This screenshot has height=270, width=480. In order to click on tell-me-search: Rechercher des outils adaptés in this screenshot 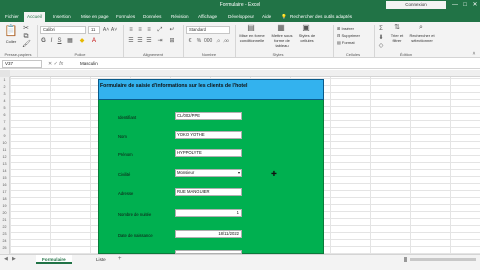, I will do `click(321, 17)`.